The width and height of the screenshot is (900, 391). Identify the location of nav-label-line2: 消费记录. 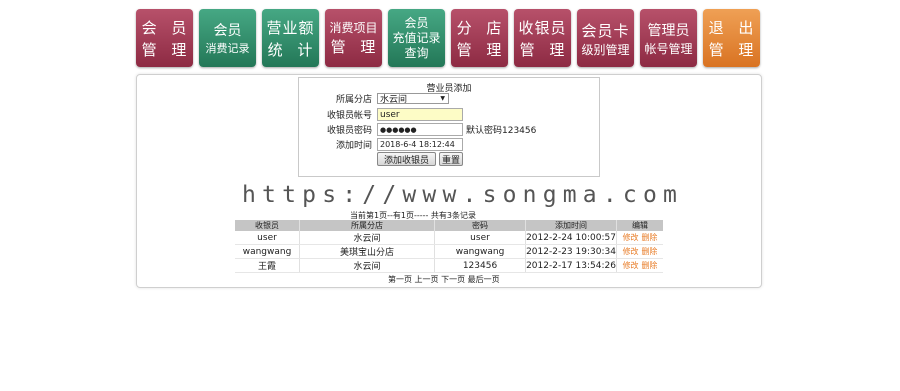
(227, 48).